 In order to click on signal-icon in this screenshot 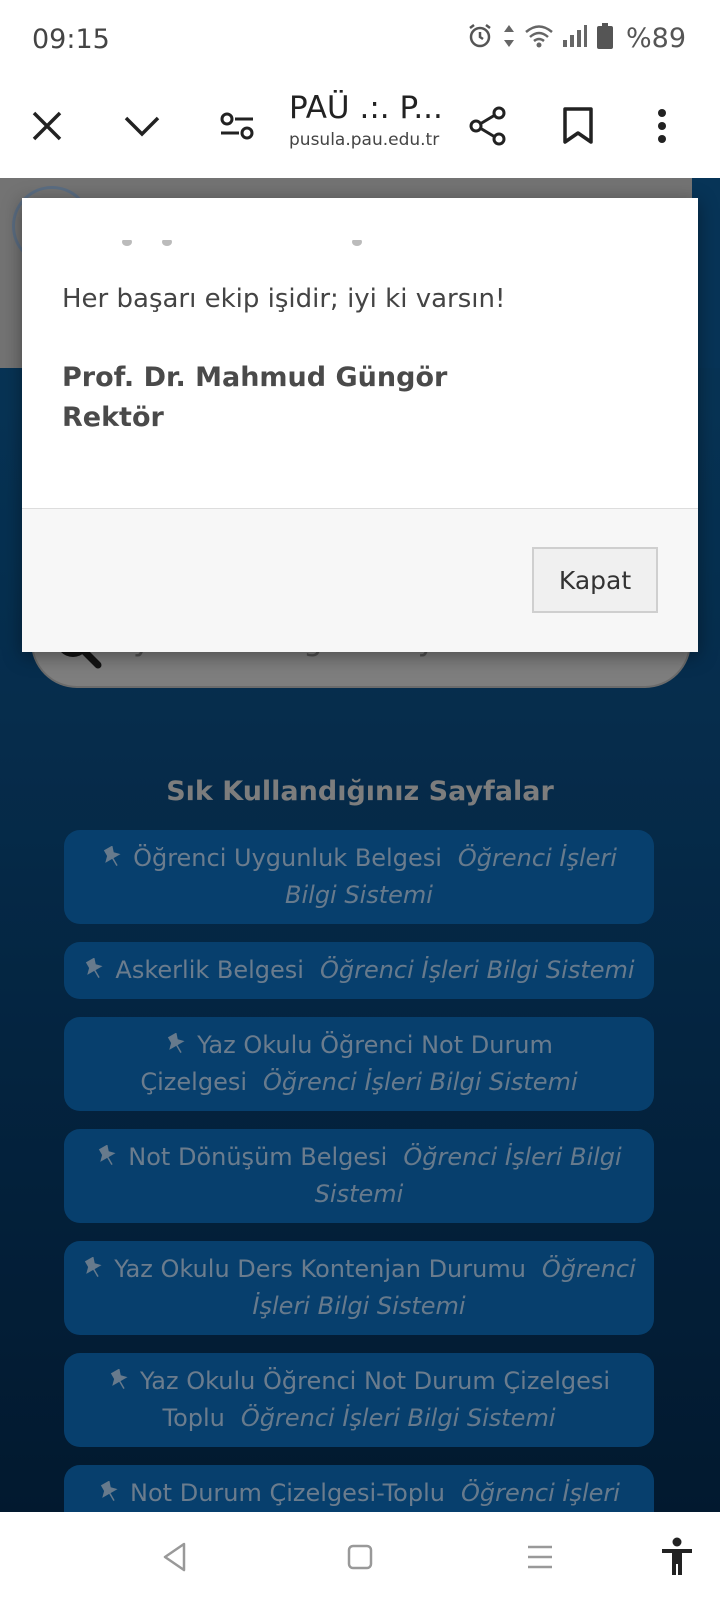, I will do `click(575, 38)`.